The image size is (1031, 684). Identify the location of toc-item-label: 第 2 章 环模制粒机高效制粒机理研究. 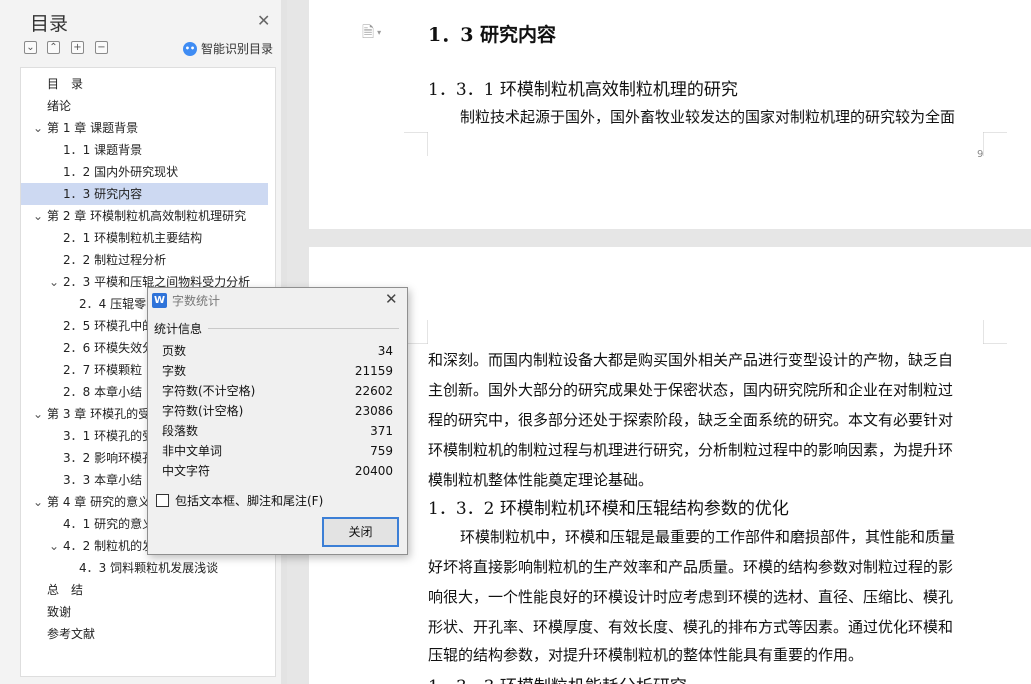
(147, 216).